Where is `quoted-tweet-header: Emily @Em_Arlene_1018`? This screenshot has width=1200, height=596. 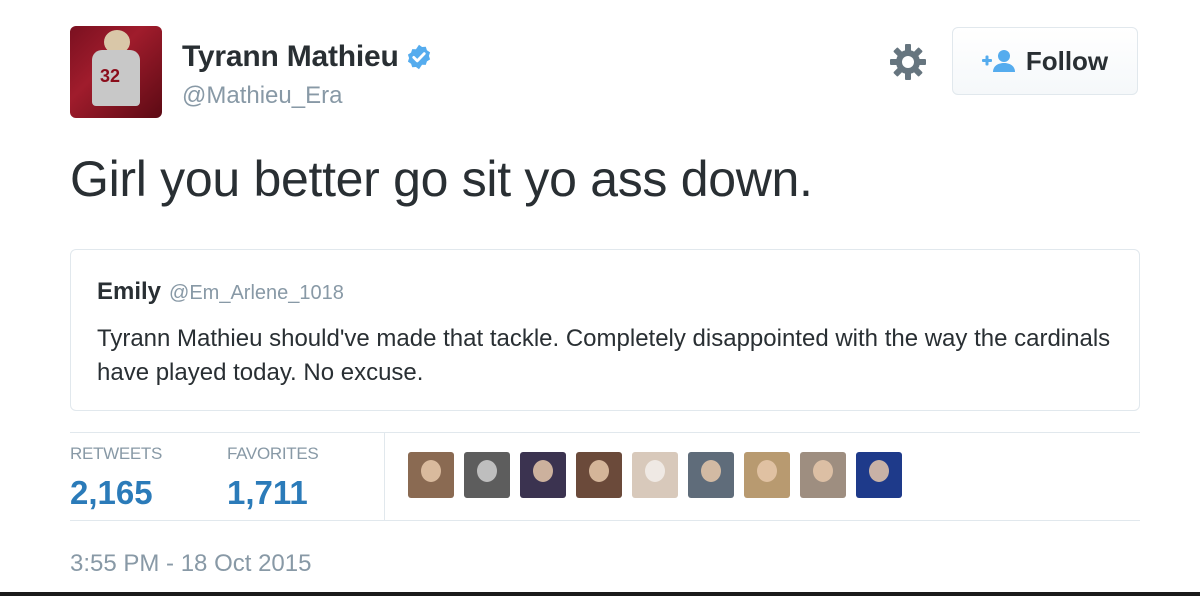
quoted-tweet-header: Emily @Em_Arlene_1018 is located at coordinates (605, 292).